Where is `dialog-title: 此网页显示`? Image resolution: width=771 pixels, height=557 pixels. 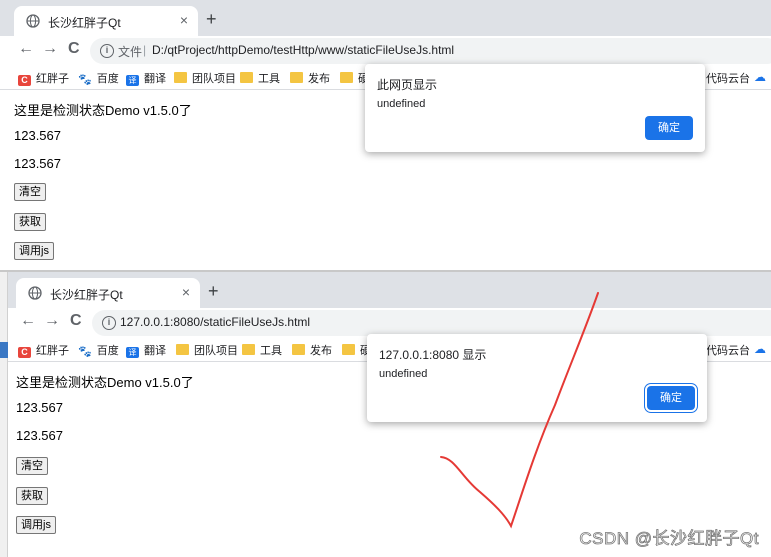
dialog-title: 此网页显示 is located at coordinates (407, 85).